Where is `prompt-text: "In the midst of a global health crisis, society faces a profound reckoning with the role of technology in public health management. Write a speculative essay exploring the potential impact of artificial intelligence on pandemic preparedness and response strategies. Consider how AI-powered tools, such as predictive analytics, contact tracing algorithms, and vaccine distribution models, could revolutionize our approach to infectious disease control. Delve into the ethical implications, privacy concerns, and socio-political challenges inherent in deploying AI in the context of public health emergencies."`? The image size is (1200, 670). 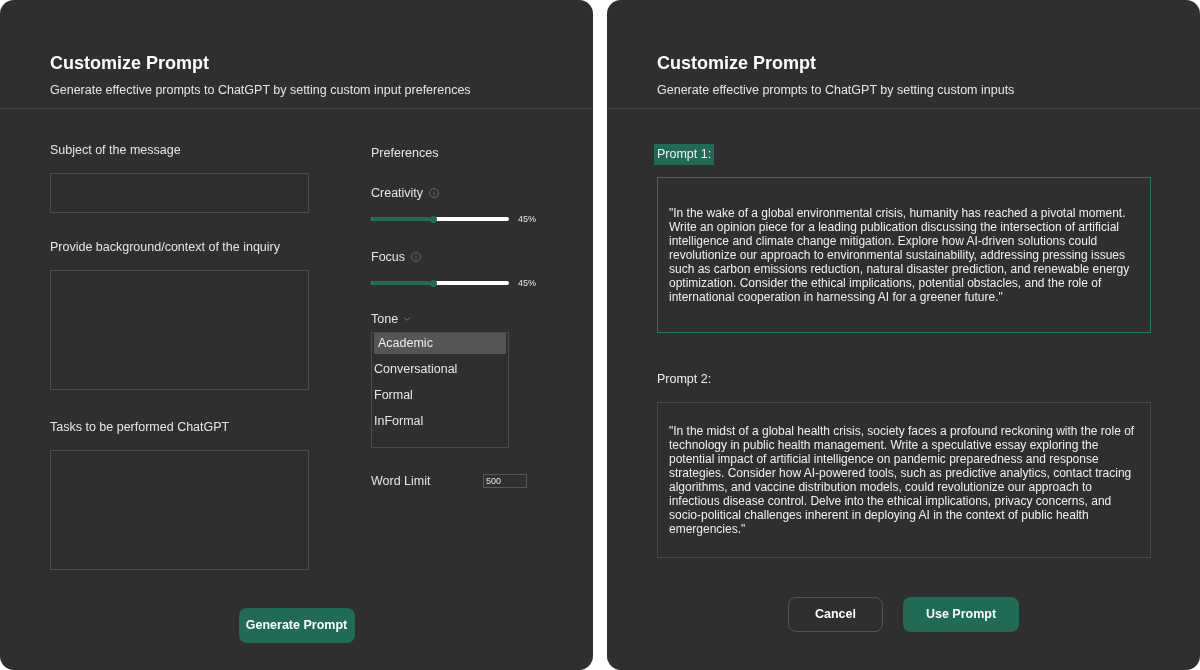 prompt-text: "In the midst of a global health crisis, society faces a profound reckoning with the role of technology in public health management. Write a speculative essay exploring the potential impact of artificial intelligence on pandemic preparedness and response strategies. Consider how AI-powered tools, such as predictive analytics, contact tracing algorithms, and vaccine distribution models, could revolutionize our approach to infectious disease control. Delve into the ethical implications, privacy concerns, and socio-political challenges inherent in deploying AI in the context of public health emergencies." is located at coordinates (902, 480).